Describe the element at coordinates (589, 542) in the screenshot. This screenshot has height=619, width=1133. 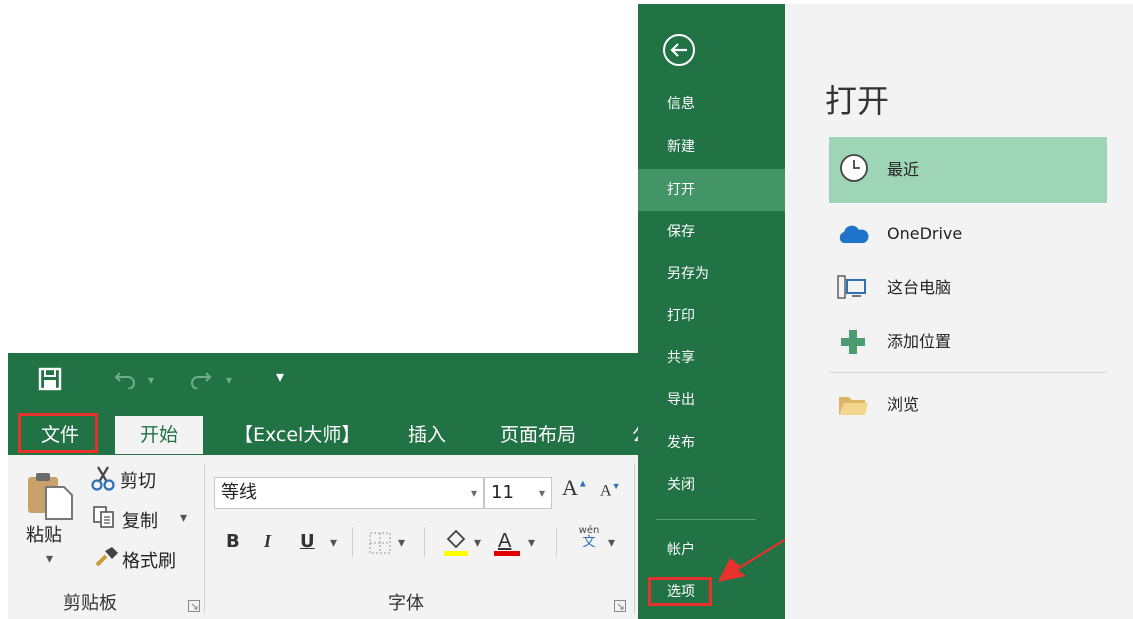
I see `phonetic-bottom-text: 文` at that location.